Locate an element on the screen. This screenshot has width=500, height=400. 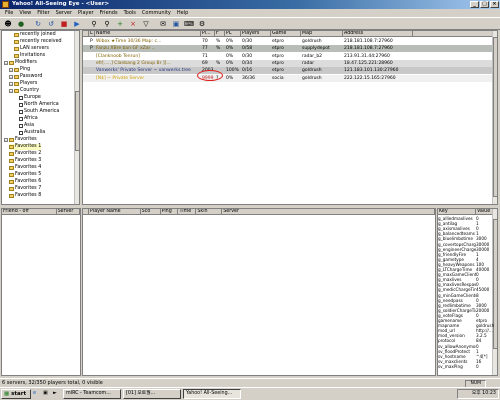
quicklaunch-media-icon: ► is located at coordinates (57, 394).